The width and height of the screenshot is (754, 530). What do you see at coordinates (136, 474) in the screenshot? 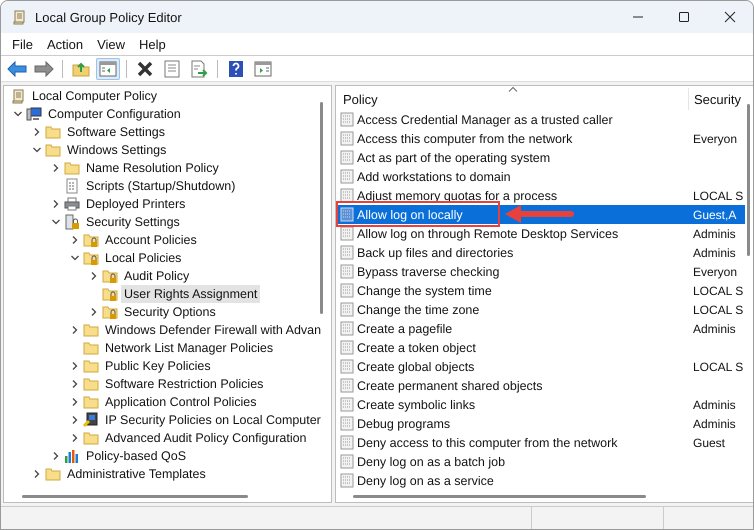
I see `tree-item: Administrative Templates` at bounding box center [136, 474].